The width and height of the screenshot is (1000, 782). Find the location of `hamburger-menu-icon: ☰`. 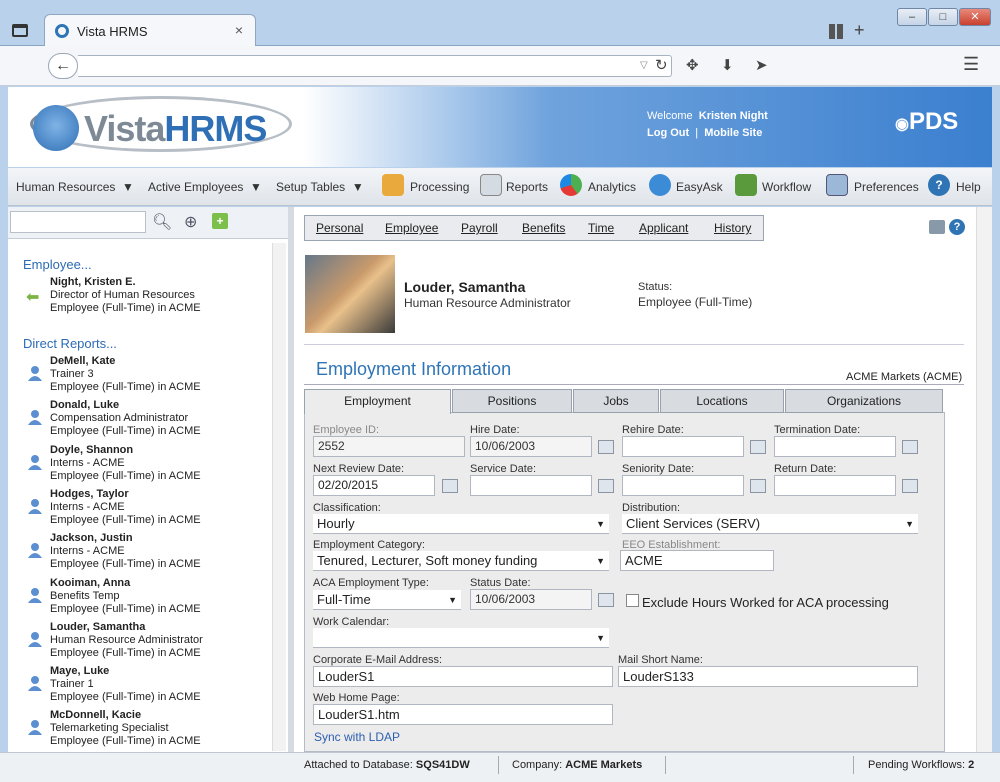

hamburger-menu-icon: ☰ is located at coordinates (971, 64).